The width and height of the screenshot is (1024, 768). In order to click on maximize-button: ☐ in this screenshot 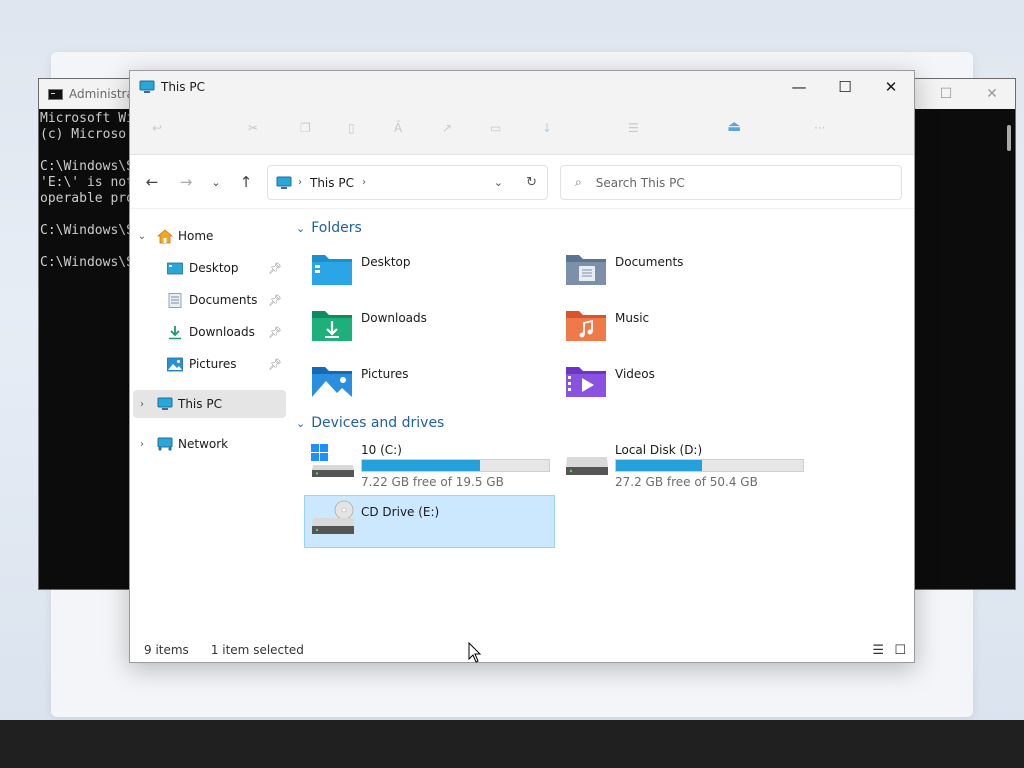, I will do `click(845, 87)`.